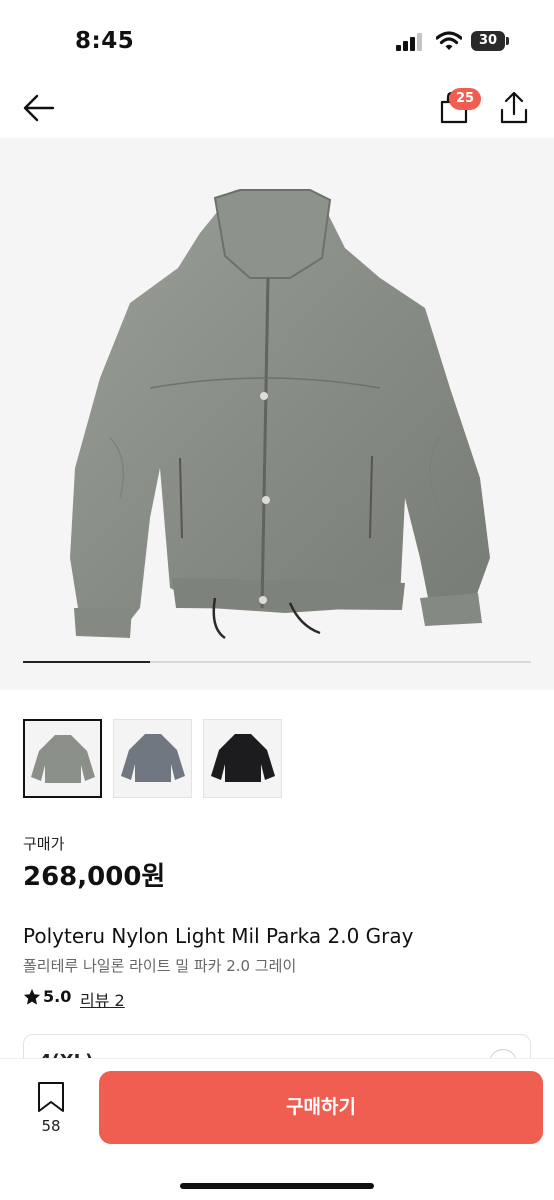 This screenshot has width=554, height=1200. I want to click on wifi-icon, so click(449, 40).